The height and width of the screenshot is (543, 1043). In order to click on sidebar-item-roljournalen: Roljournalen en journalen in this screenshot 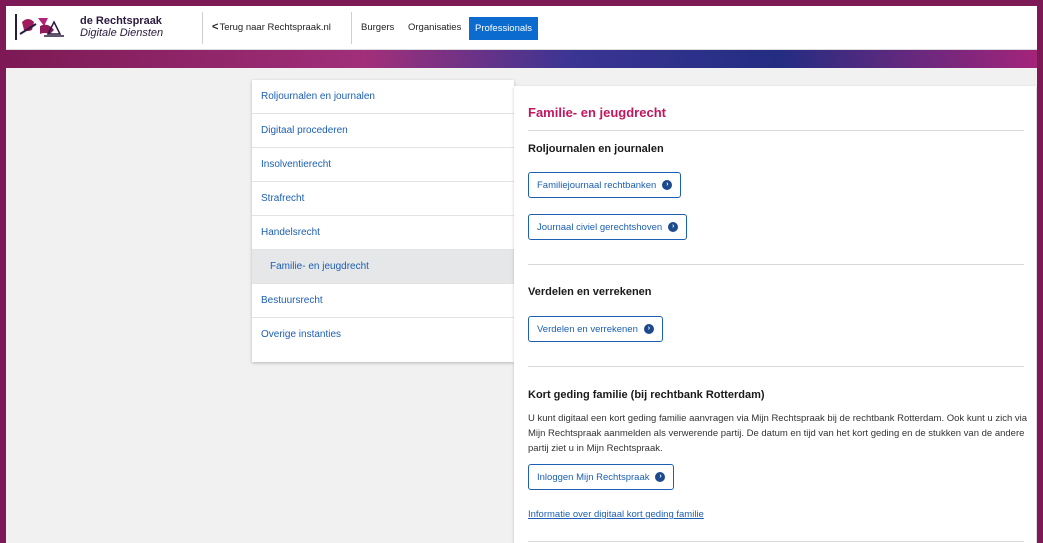, I will do `click(383, 97)`.